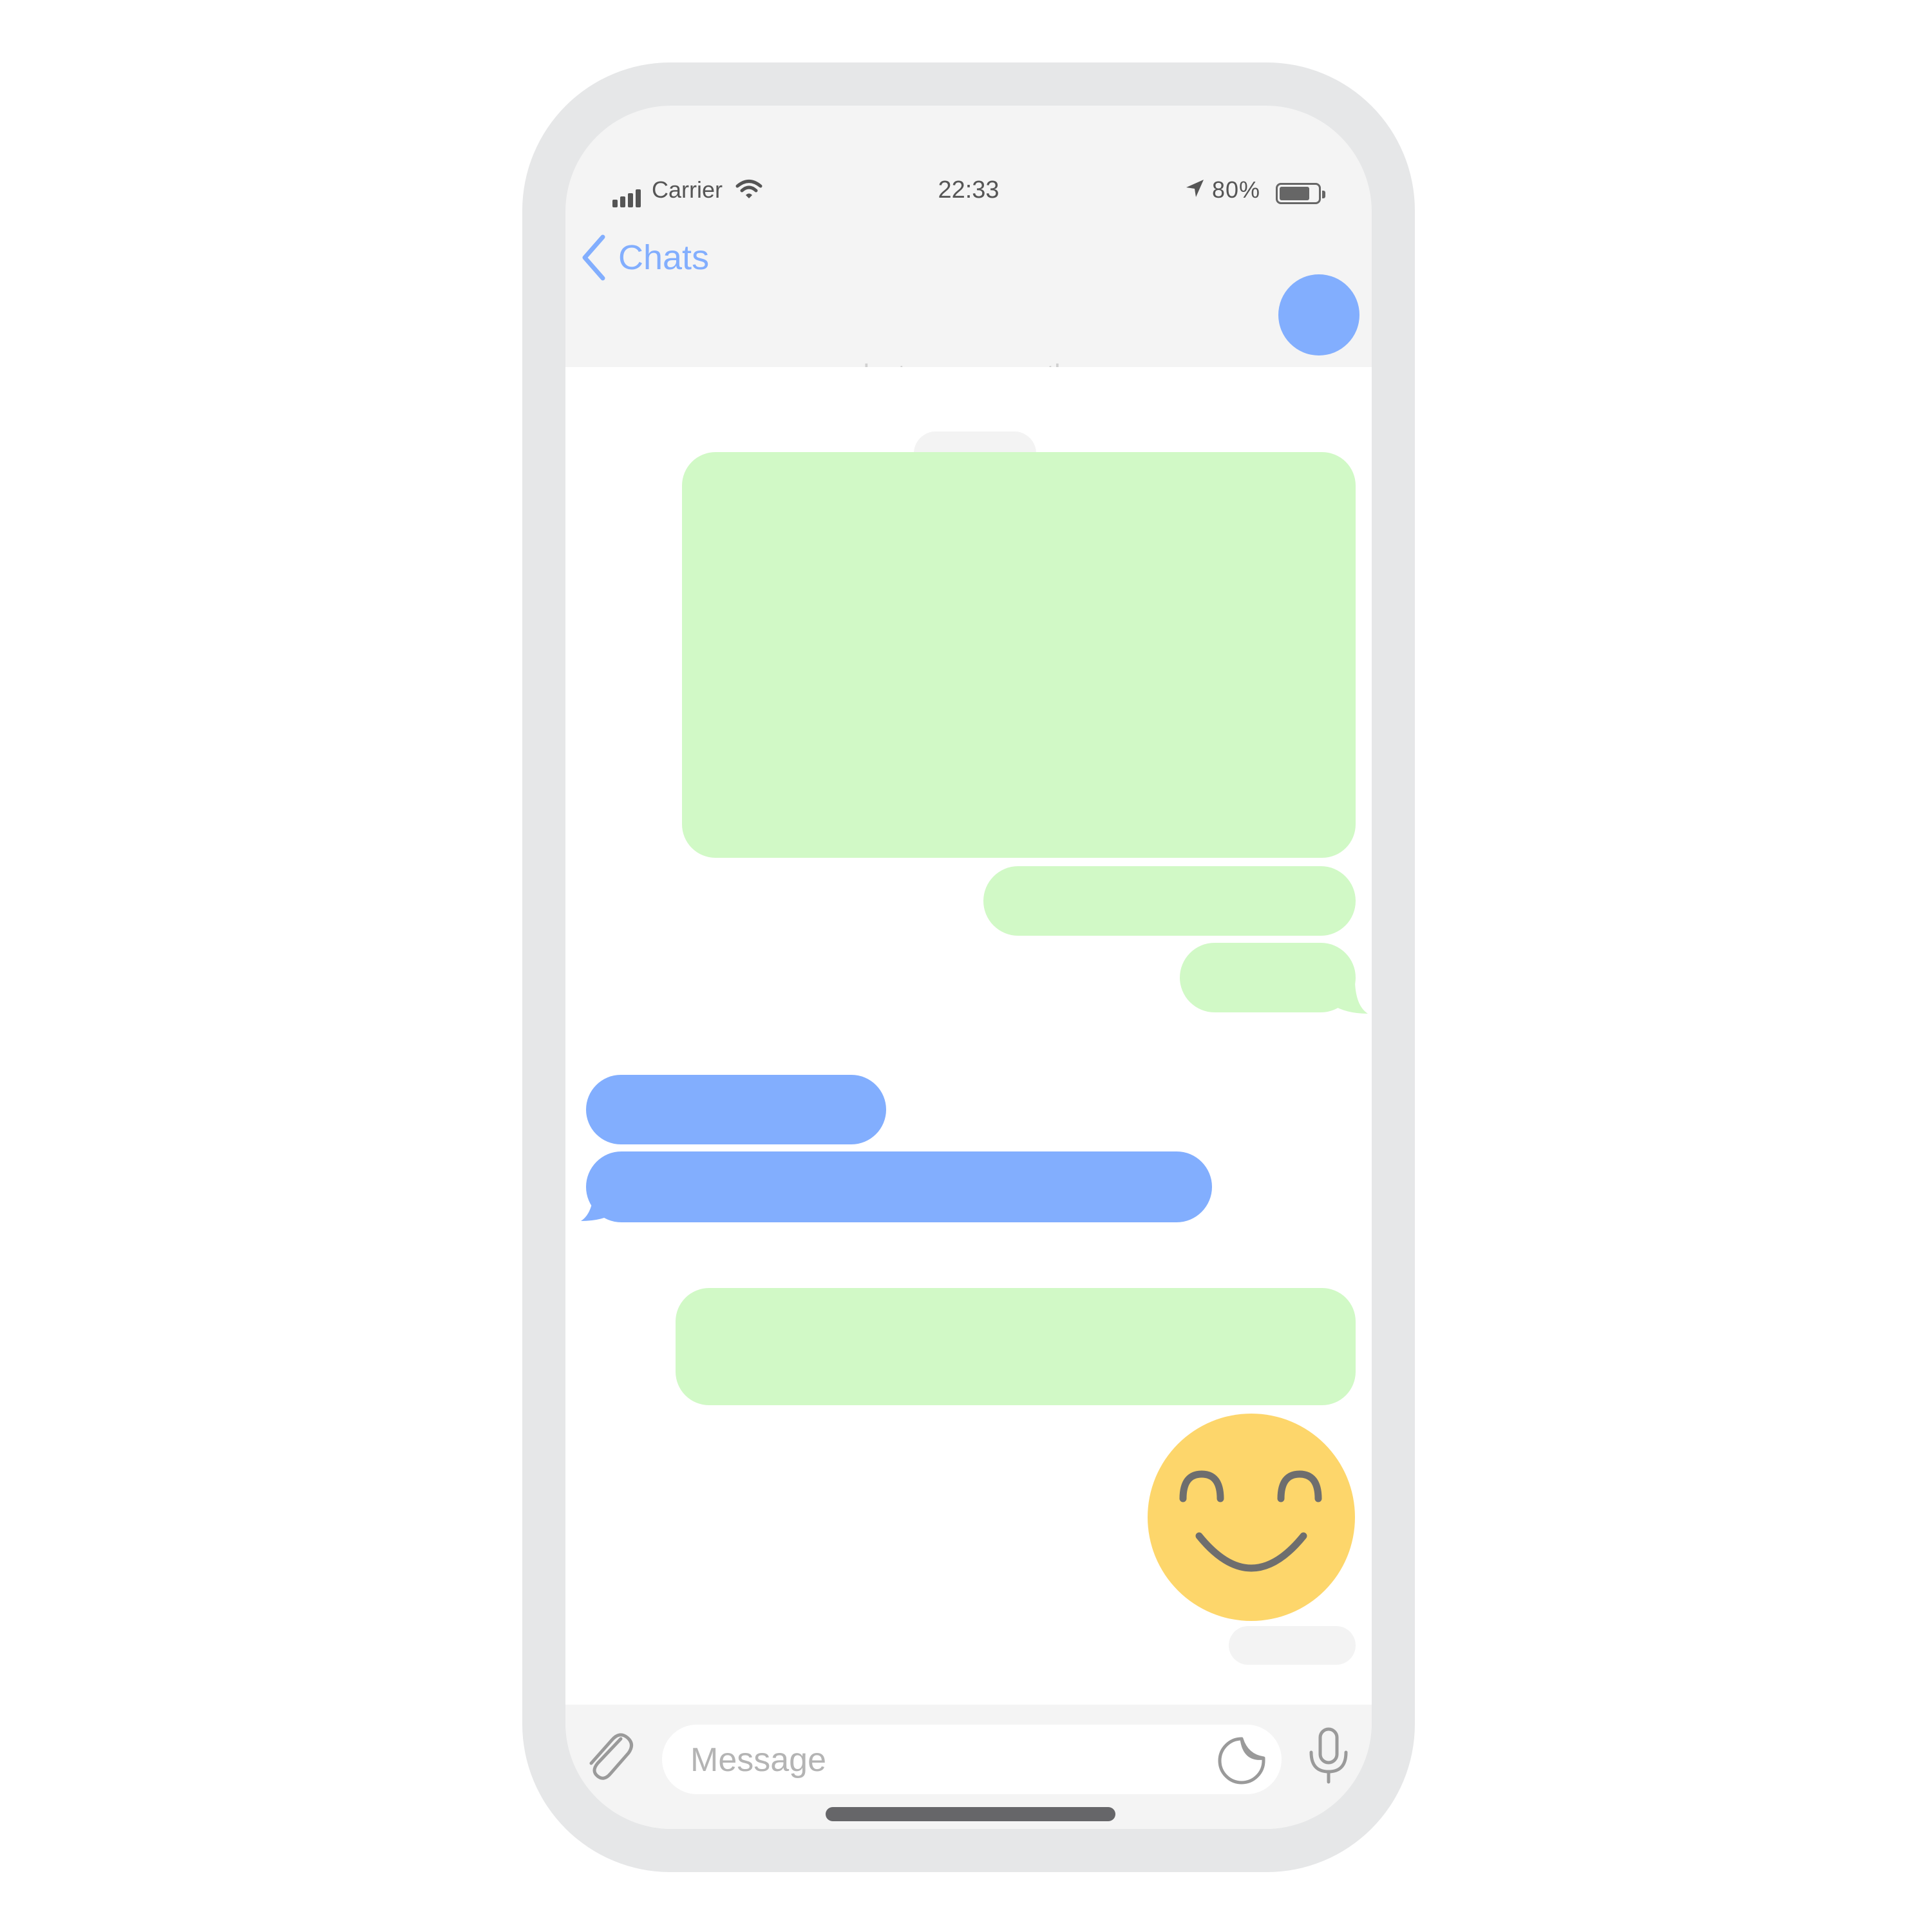 This screenshot has width=1932, height=1932. What do you see at coordinates (1195, 189) in the screenshot?
I see `location-arrow-icon` at bounding box center [1195, 189].